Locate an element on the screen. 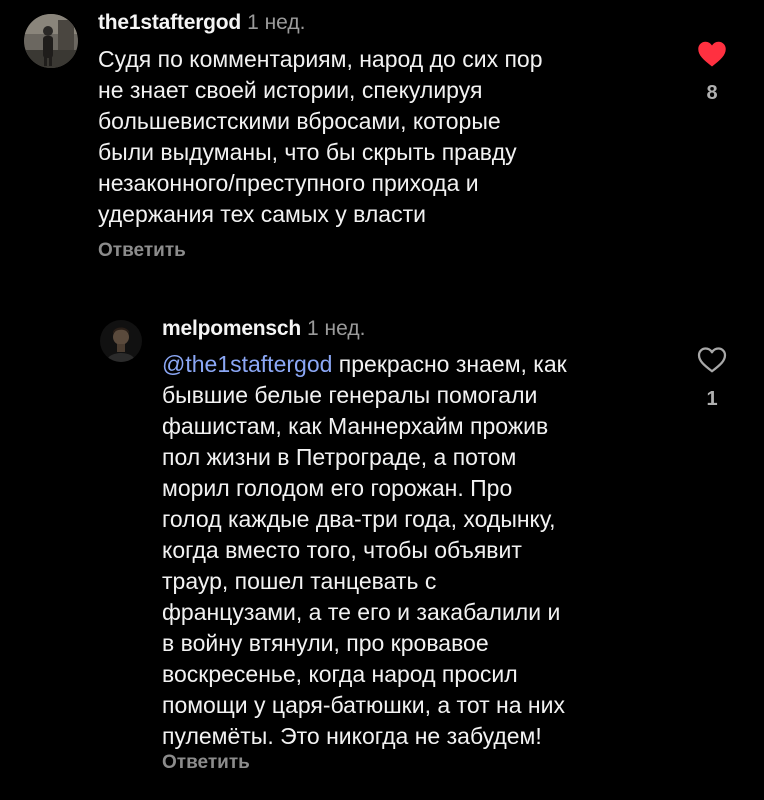  comment-header: melpomensch 1 нед. is located at coordinates (263, 329).